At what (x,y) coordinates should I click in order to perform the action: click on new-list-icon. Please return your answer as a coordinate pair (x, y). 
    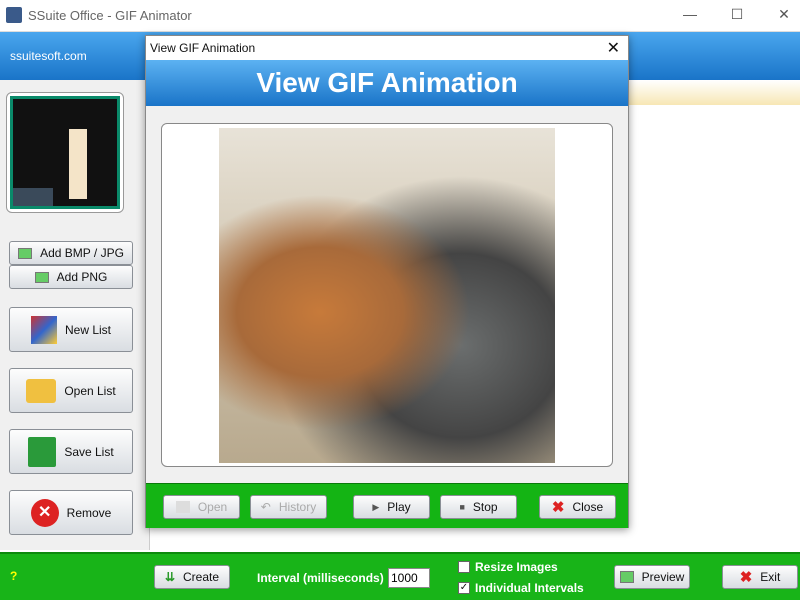
    Looking at the image, I should click on (43, 329).